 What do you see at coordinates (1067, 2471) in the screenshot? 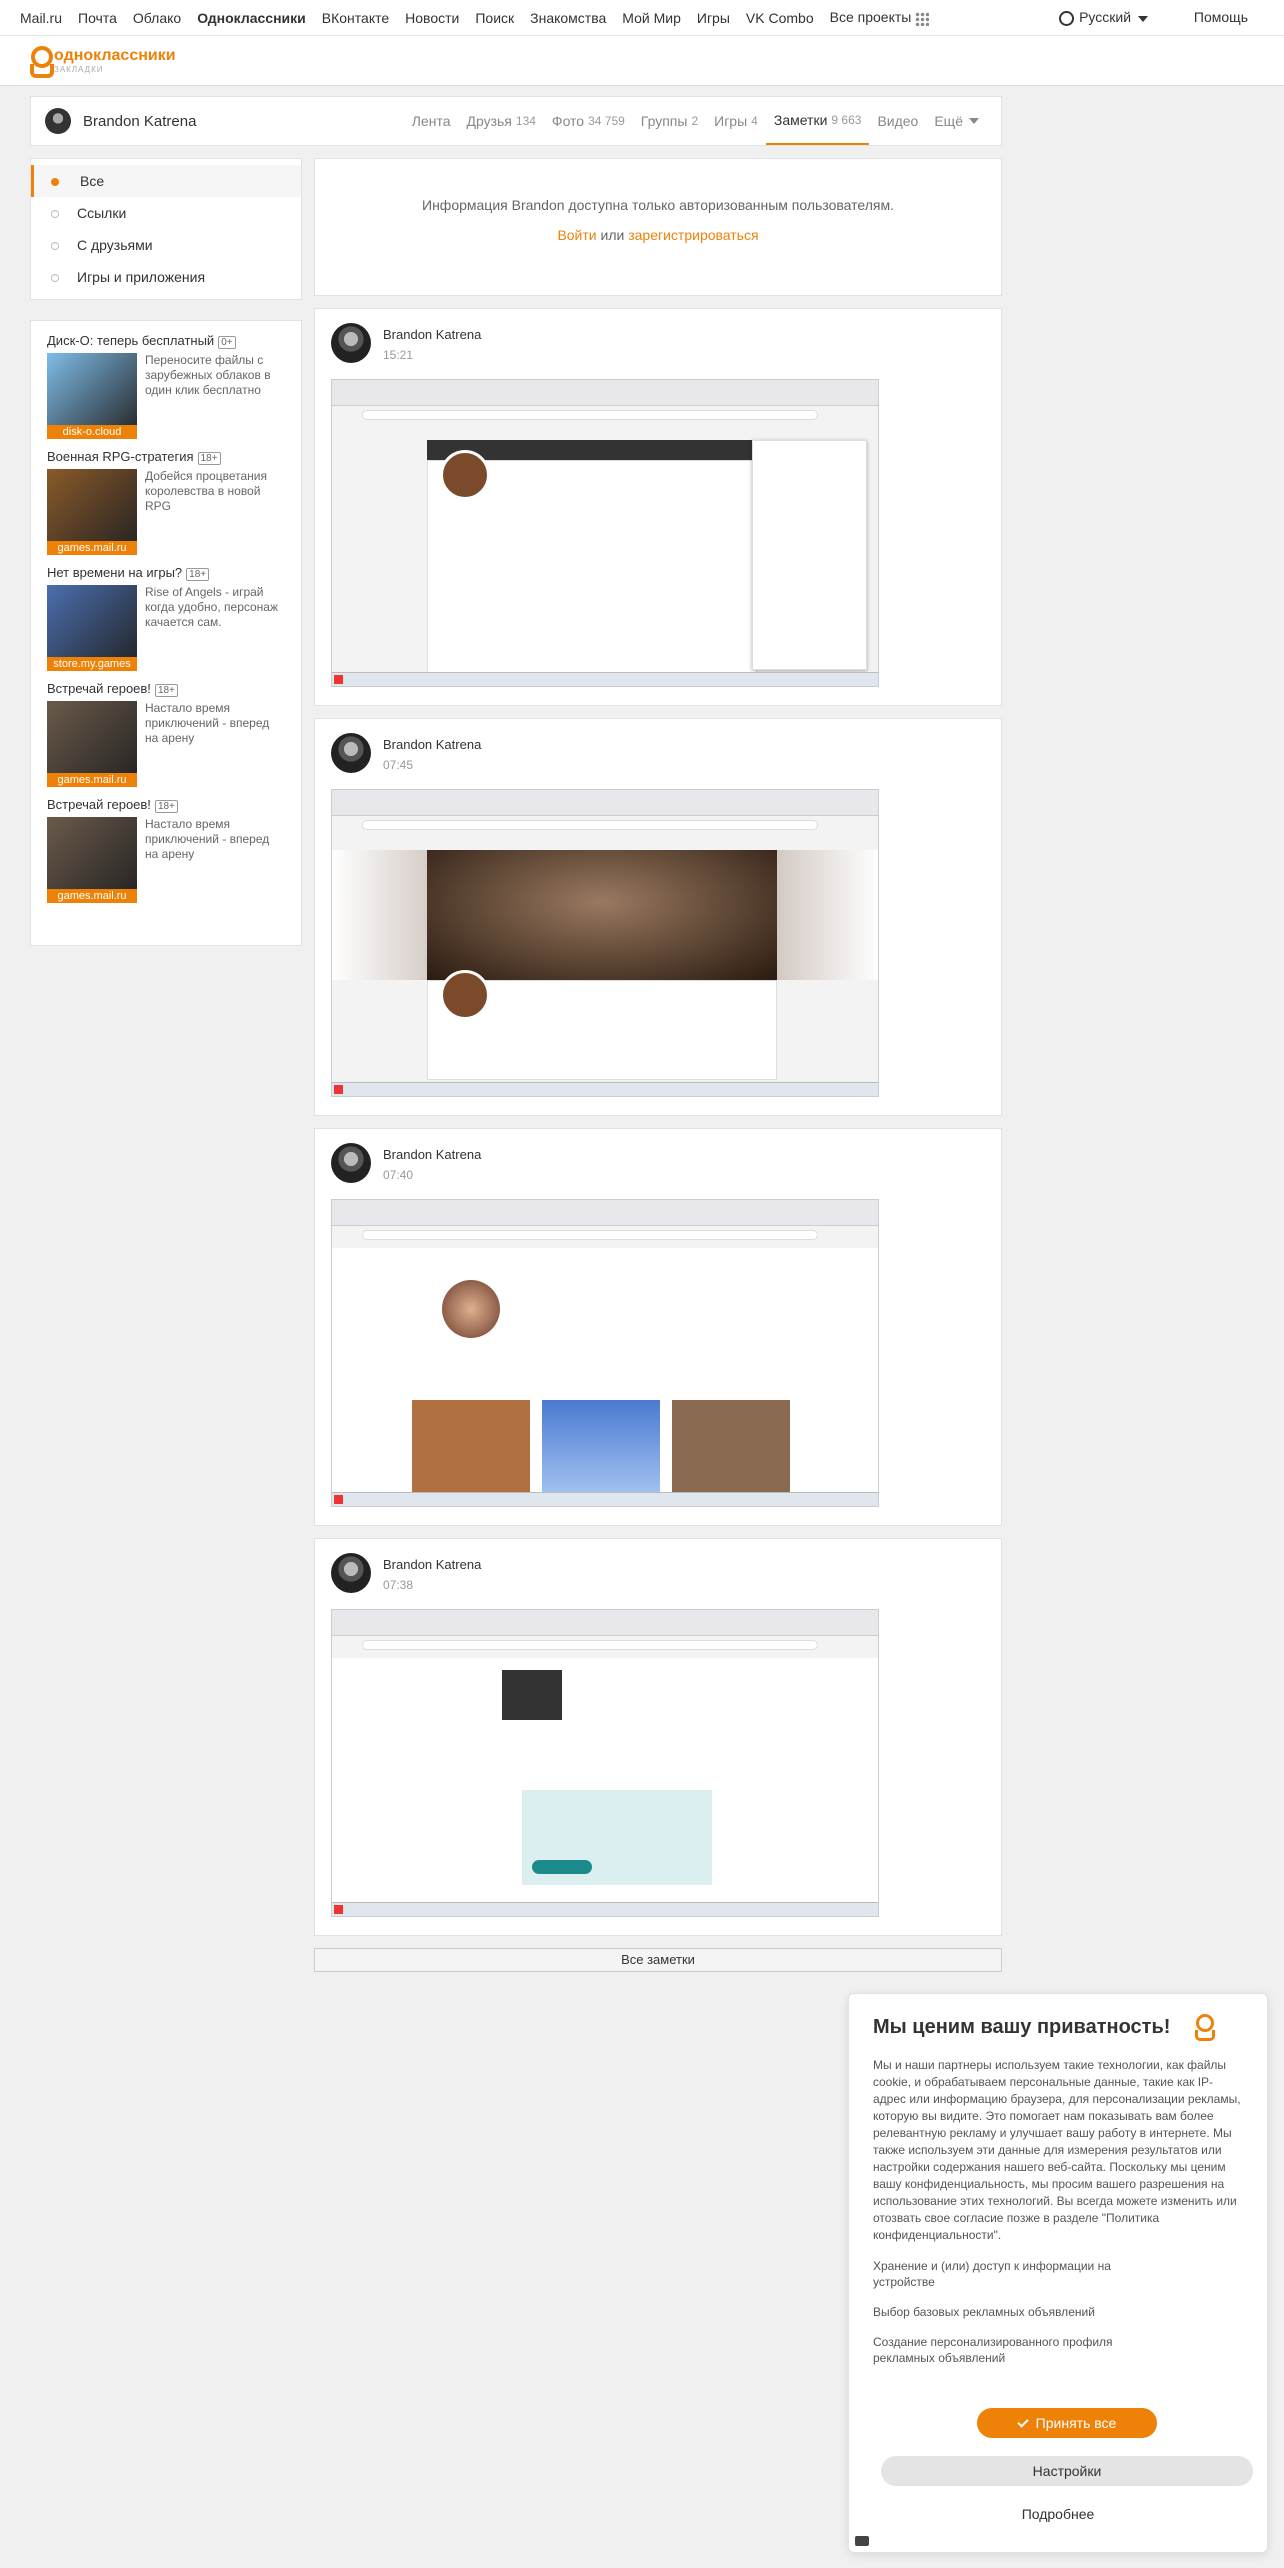
I see `privacy-settings-button: Настройки` at bounding box center [1067, 2471].